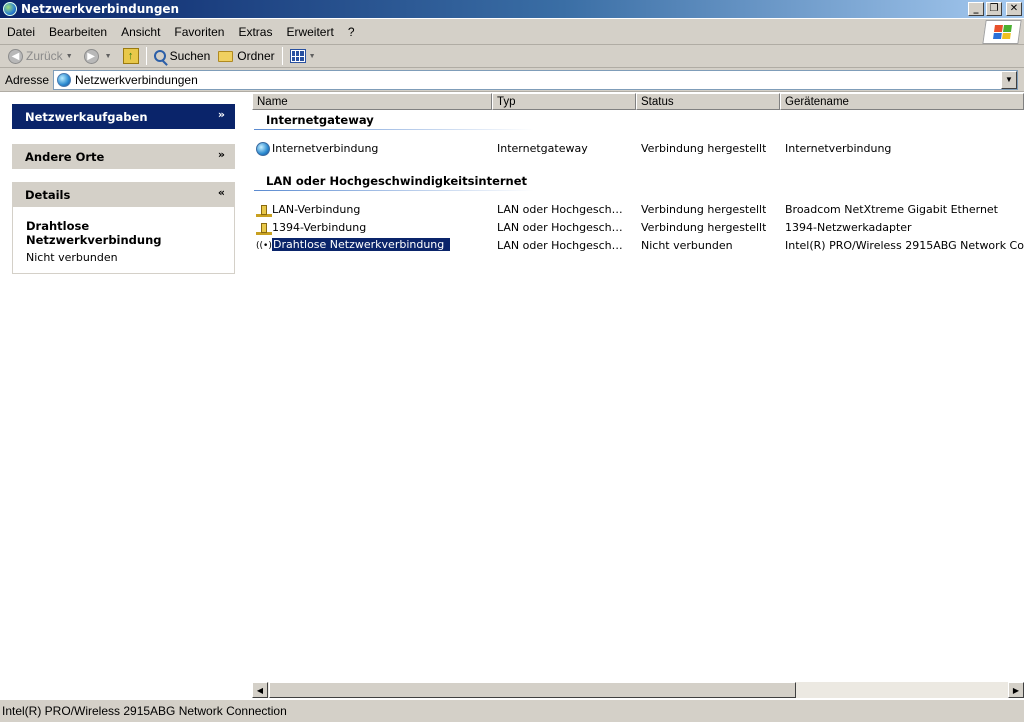  What do you see at coordinates (256, 56) in the screenshot?
I see `folders-label: Ordner` at bounding box center [256, 56].